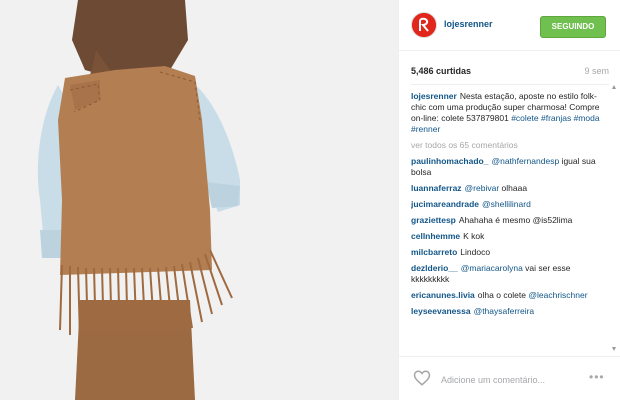 This screenshot has height=401, width=620. What do you see at coordinates (596, 71) in the screenshot?
I see `post-time: 9 sem` at bounding box center [596, 71].